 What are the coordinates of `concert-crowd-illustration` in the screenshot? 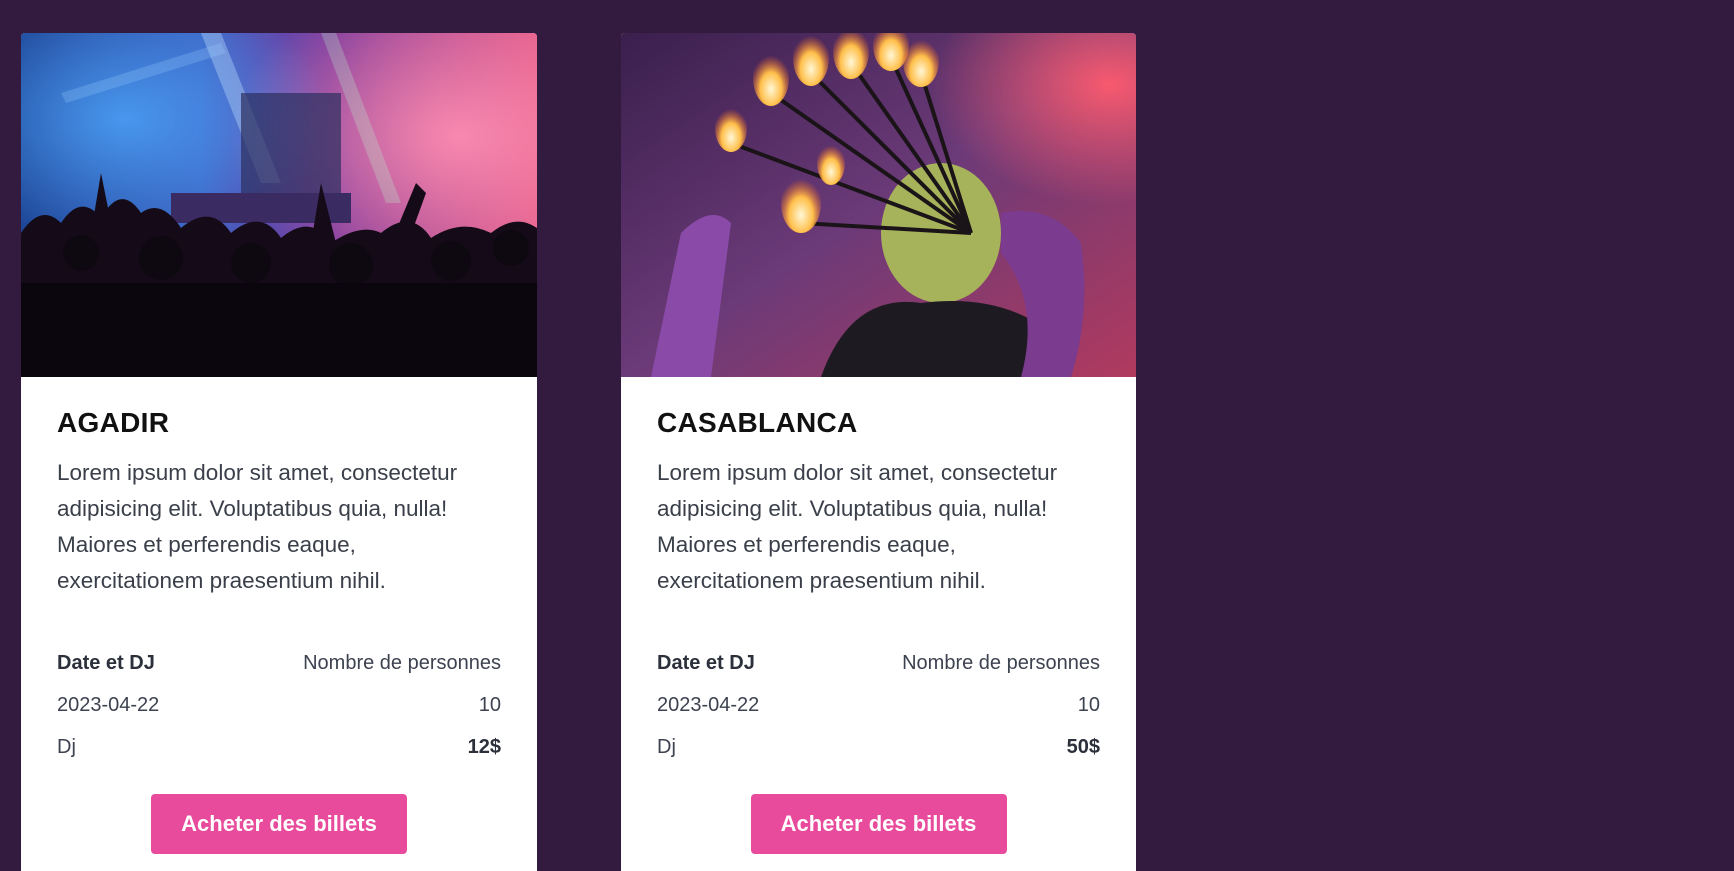 It's located at (279, 205).